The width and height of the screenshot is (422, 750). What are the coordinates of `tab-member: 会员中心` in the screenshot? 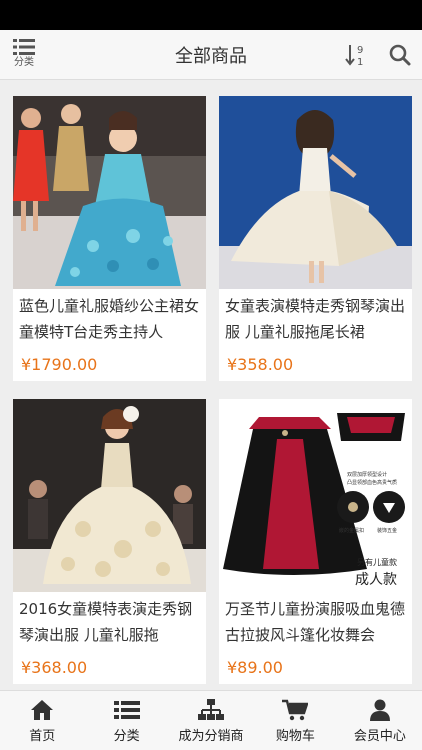 It's located at (380, 720).